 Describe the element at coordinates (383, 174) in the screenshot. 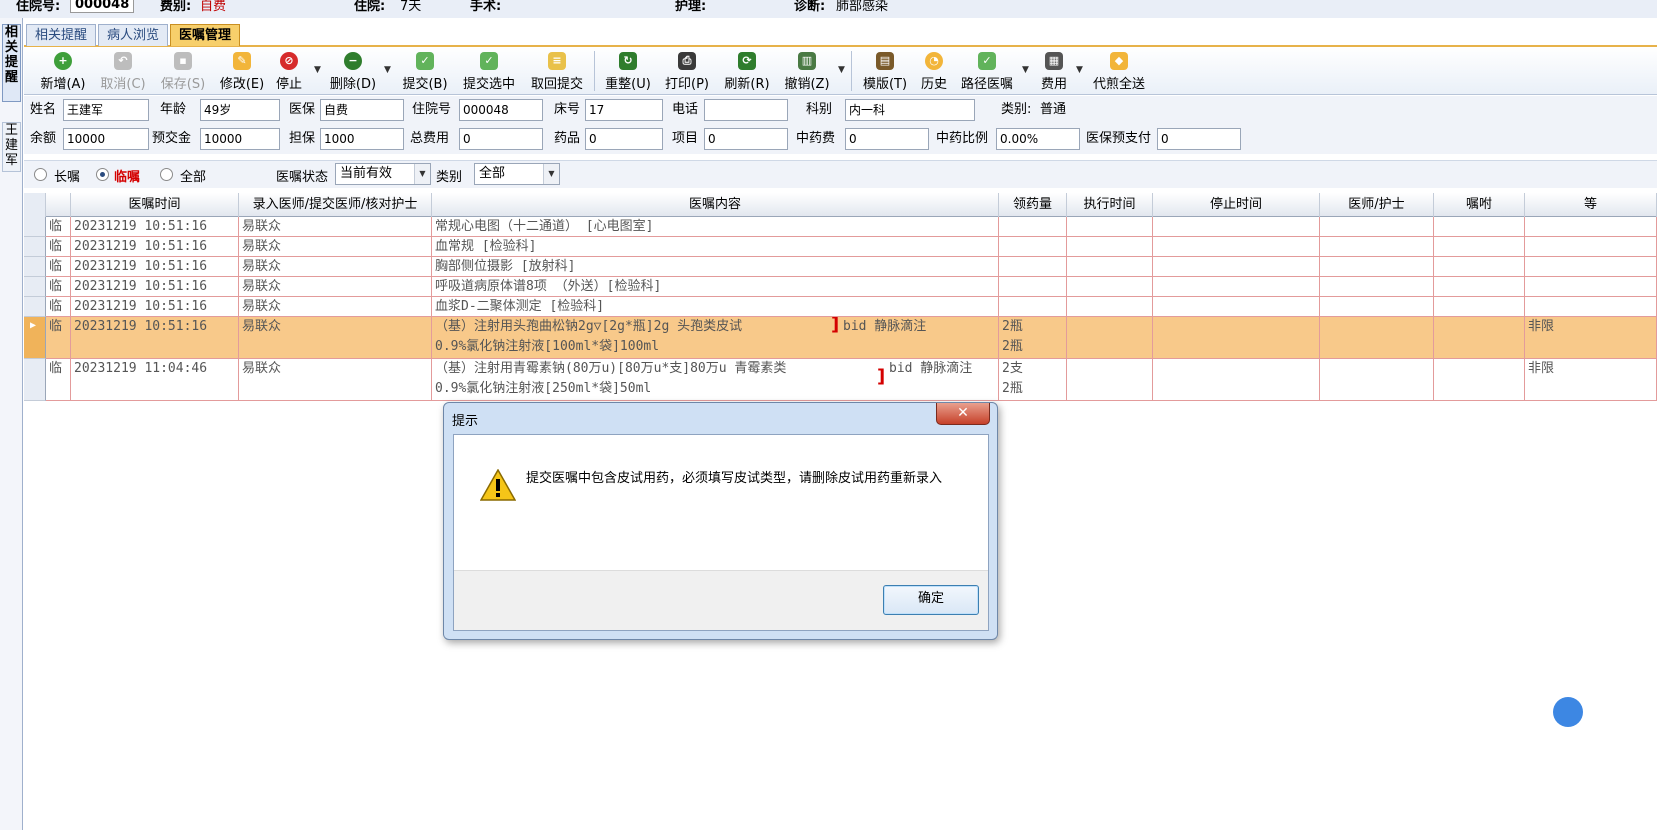

I see `order-status-select: 当前有效 ▼` at that location.